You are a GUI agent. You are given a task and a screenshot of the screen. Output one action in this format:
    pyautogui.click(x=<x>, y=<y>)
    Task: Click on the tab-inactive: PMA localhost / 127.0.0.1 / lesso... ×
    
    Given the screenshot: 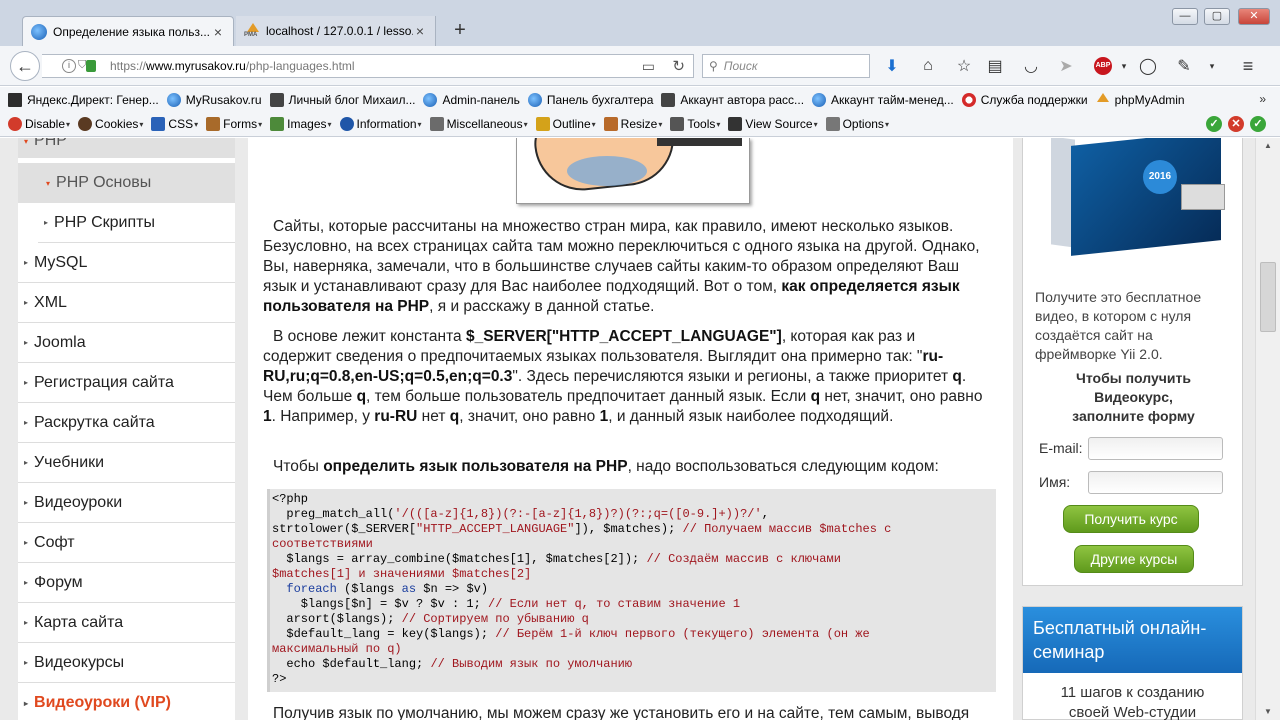 What is the action you would take?
    pyautogui.click(x=336, y=31)
    